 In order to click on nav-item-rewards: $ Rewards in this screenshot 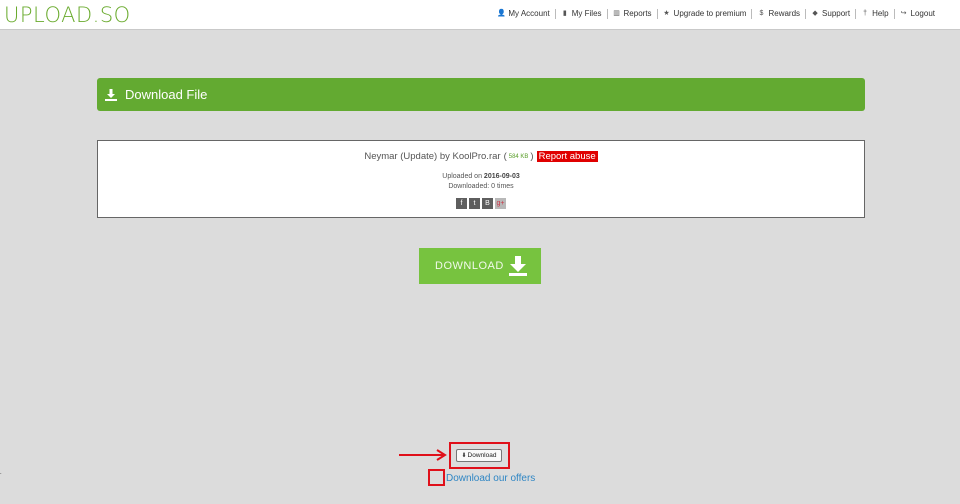, I will do `click(778, 14)`.